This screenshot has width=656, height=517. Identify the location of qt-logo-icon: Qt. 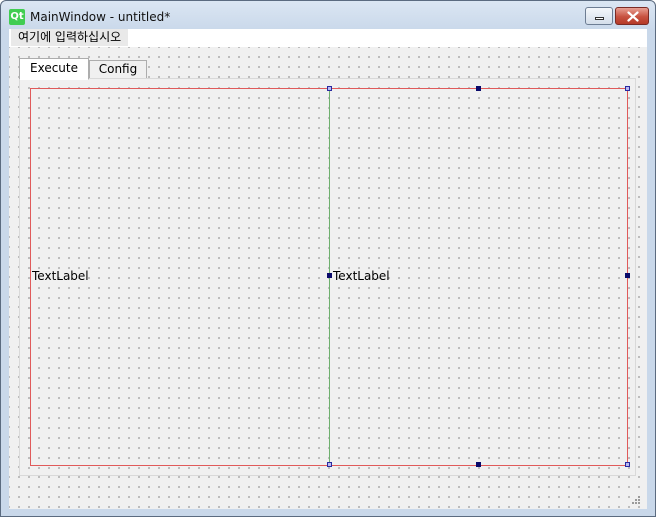
(17, 17).